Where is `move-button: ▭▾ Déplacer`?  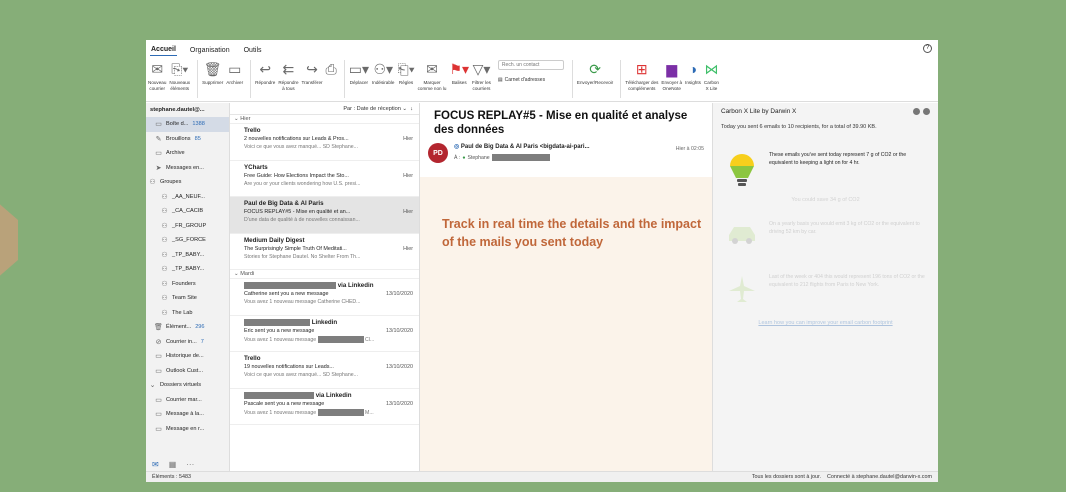 move-button: ▭▾ Déplacer is located at coordinates (359, 73).